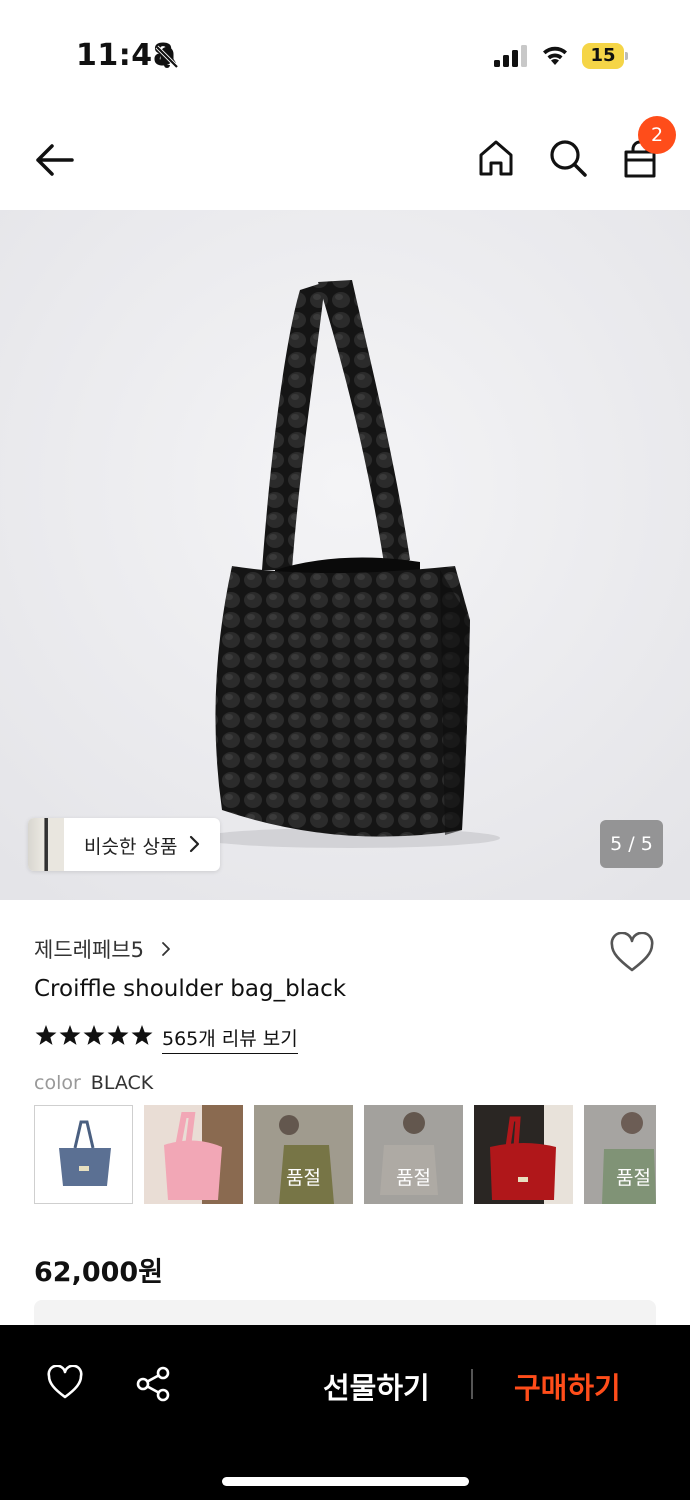 This screenshot has width=690, height=1500. I want to click on heart-icon, so click(65, 1383).